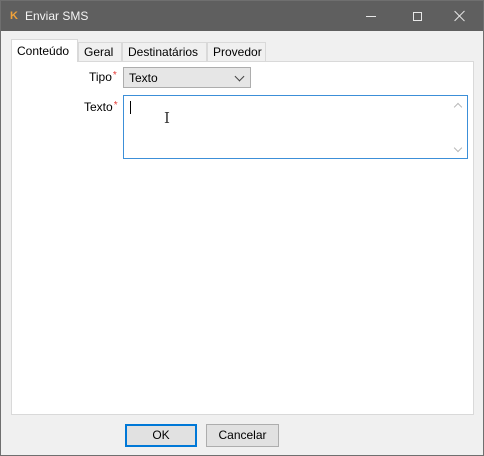 The height and width of the screenshot is (456, 484). I want to click on tab-geral: Geral, so click(100, 51).